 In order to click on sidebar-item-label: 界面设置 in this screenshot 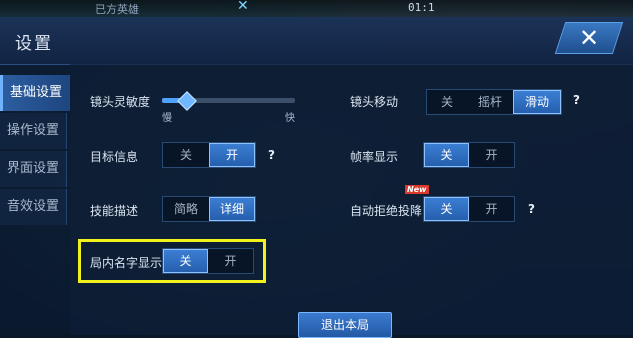, I will do `click(32, 168)`.